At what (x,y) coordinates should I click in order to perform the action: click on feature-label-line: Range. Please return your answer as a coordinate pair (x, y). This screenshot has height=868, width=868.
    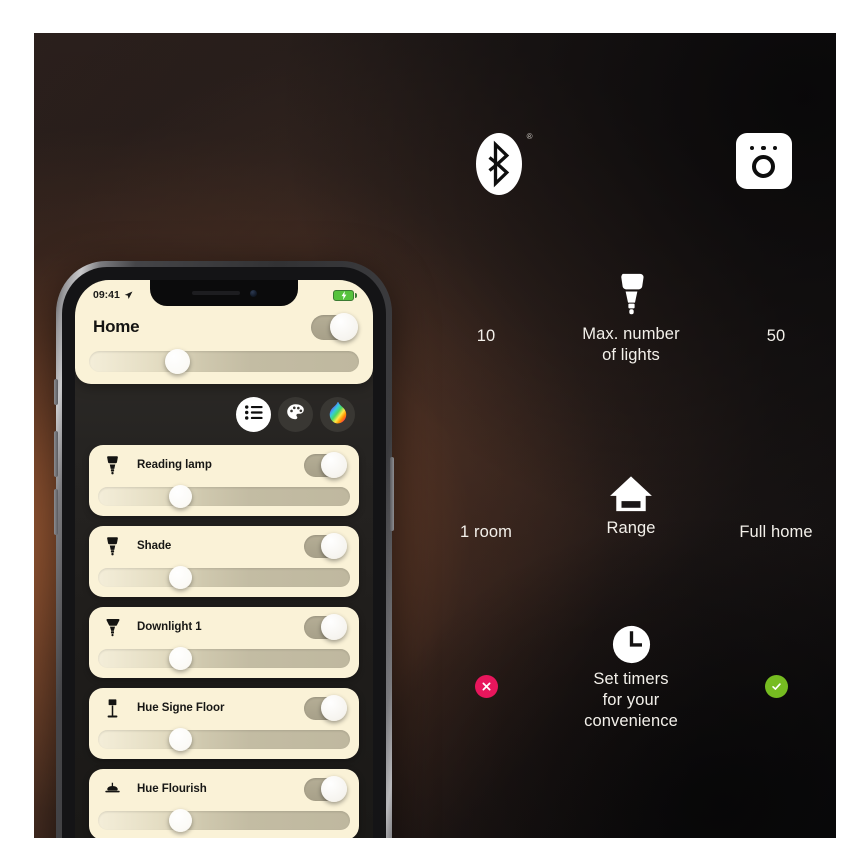
    Looking at the image, I should click on (631, 528).